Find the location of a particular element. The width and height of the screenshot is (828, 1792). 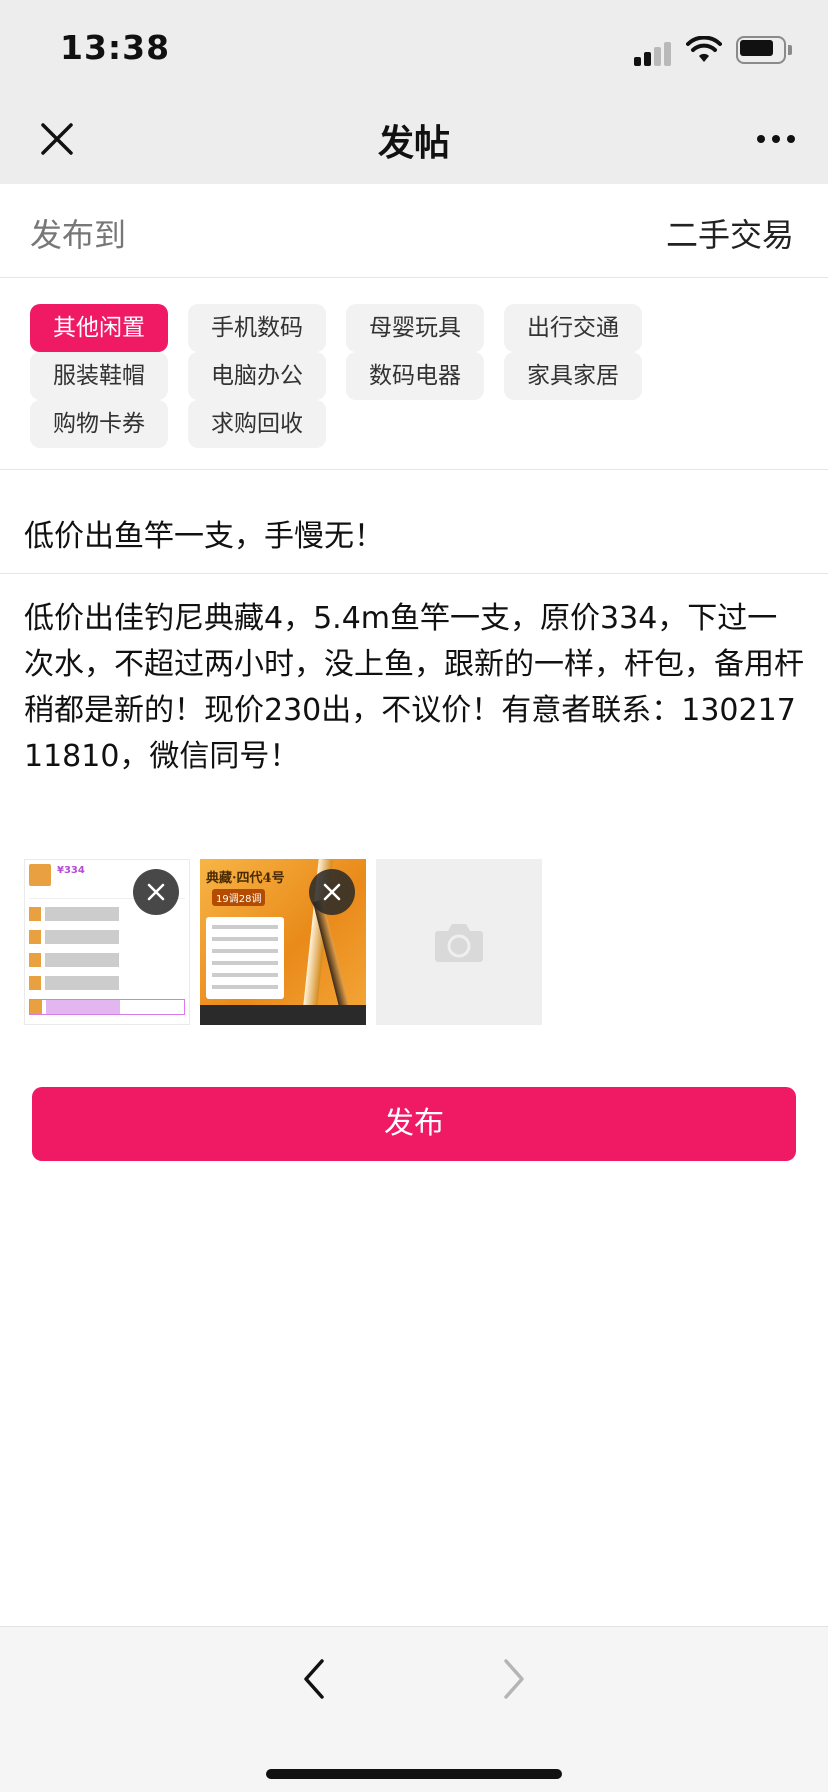

category-chip-other: 其他闲置 is located at coordinates (99, 328).